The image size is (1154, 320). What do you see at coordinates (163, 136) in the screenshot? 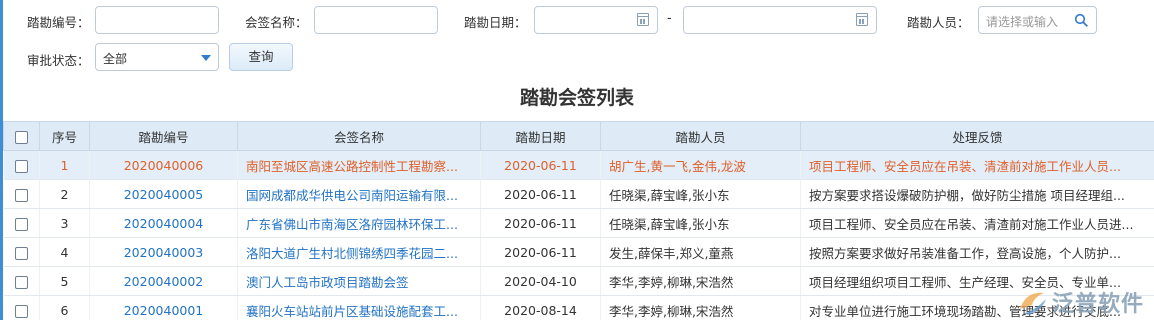
I see `col-header-code: 踏勘编号` at bounding box center [163, 136].